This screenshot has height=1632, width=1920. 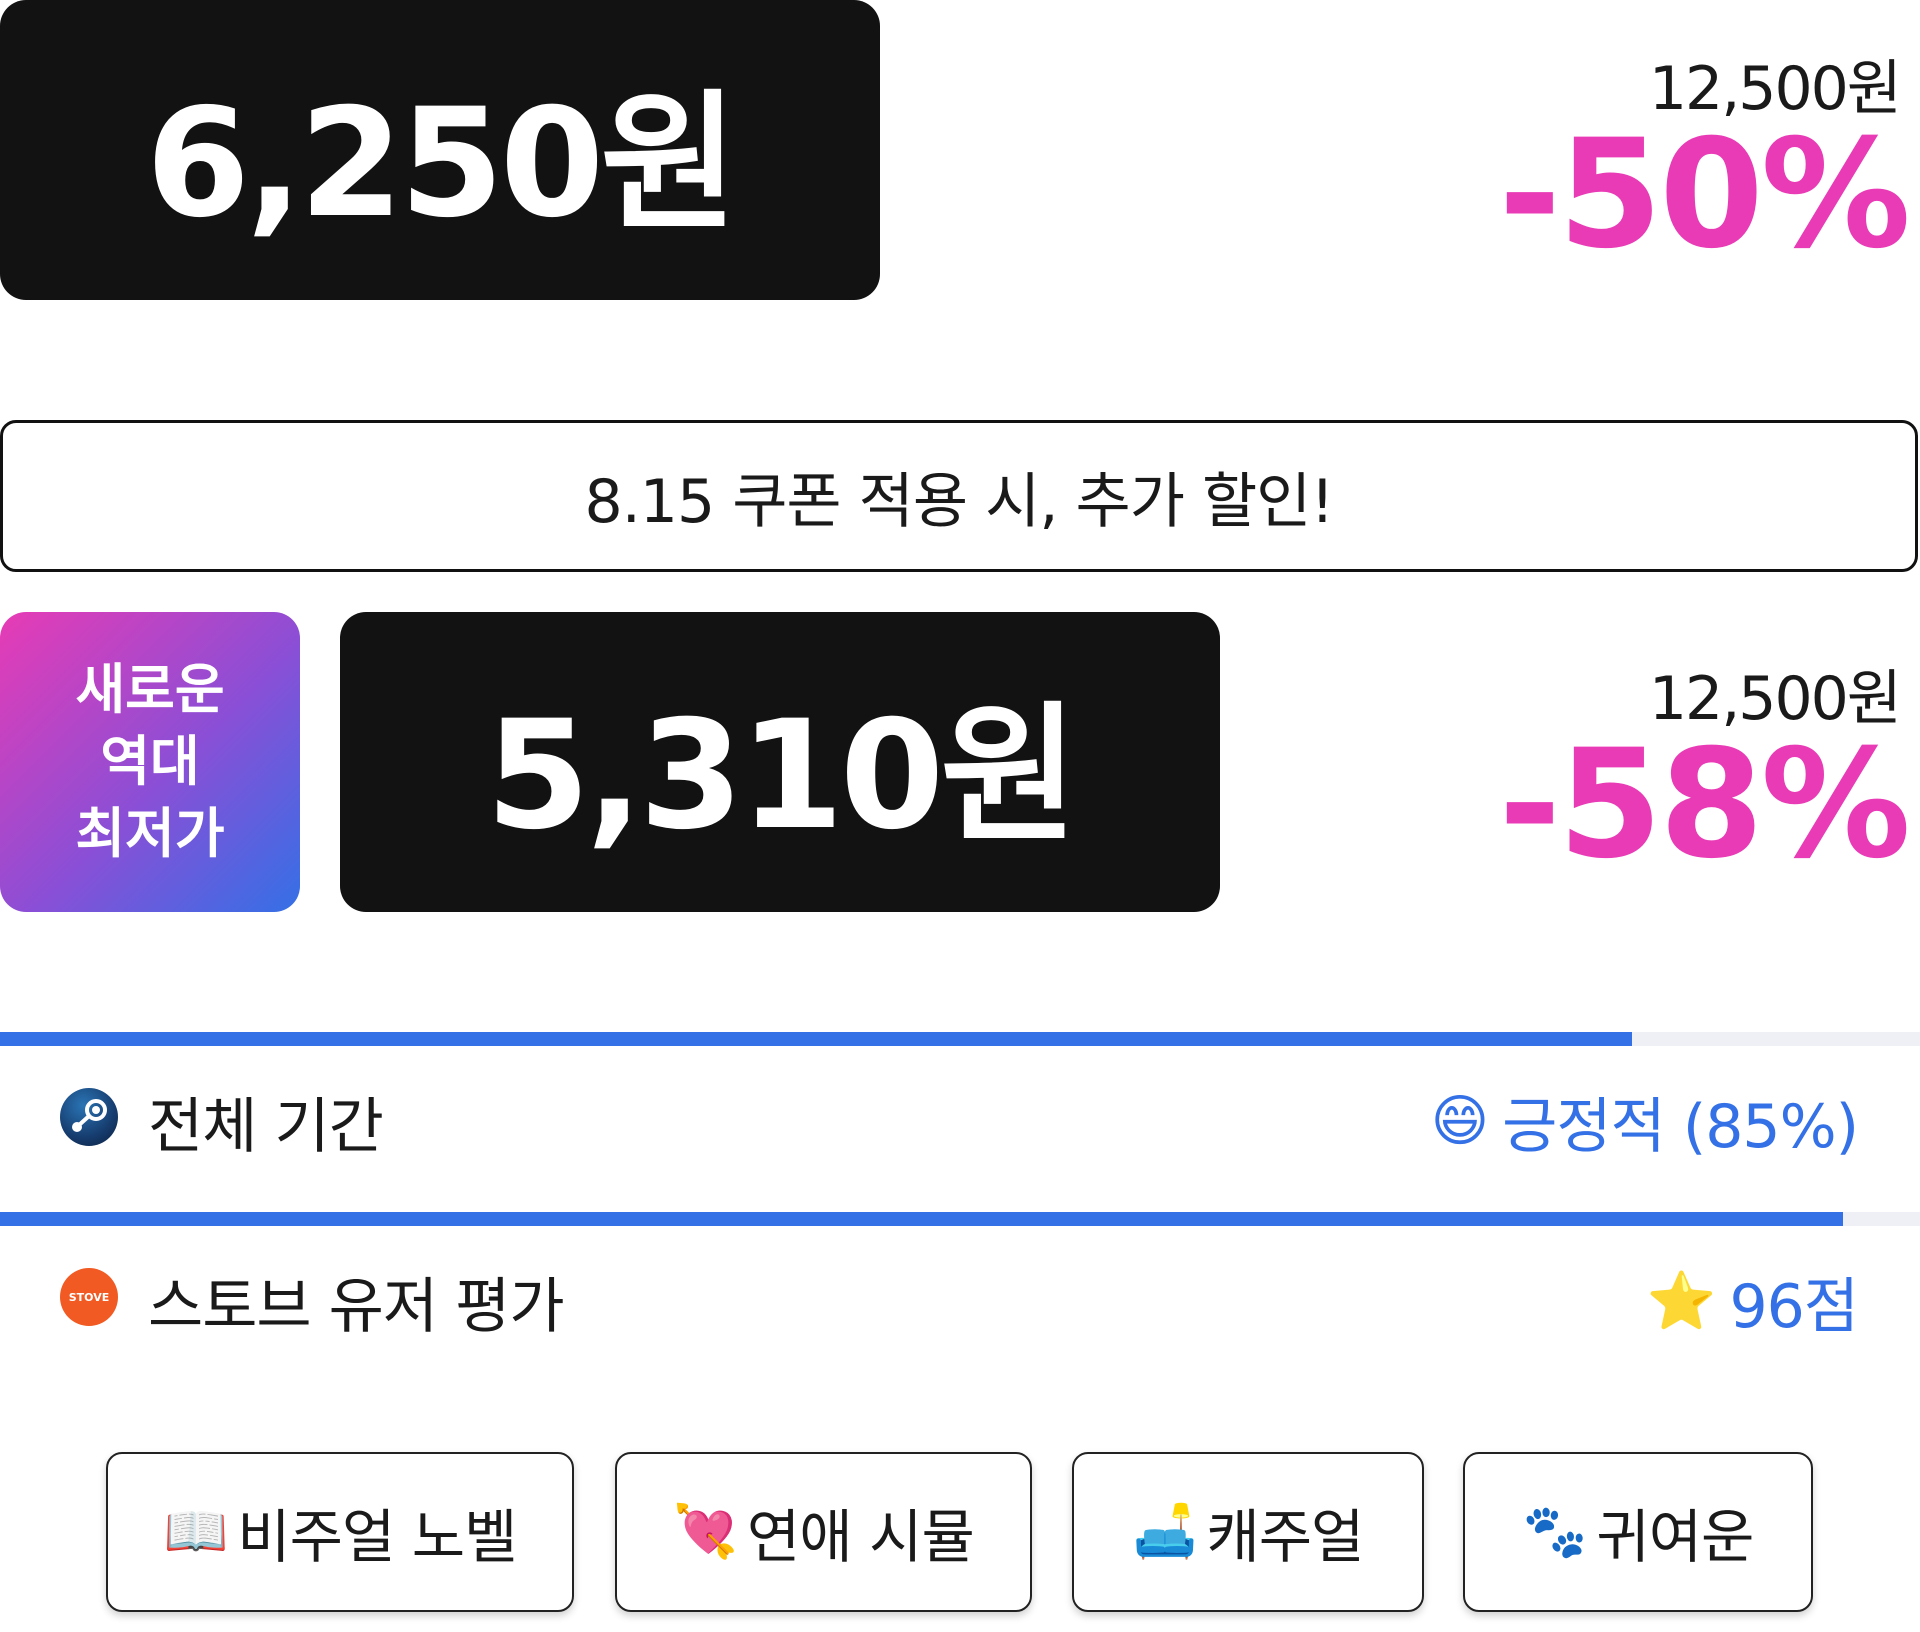 I want to click on lowest-price-badge: 새로운 역대 최저가, so click(x=150, y=762).